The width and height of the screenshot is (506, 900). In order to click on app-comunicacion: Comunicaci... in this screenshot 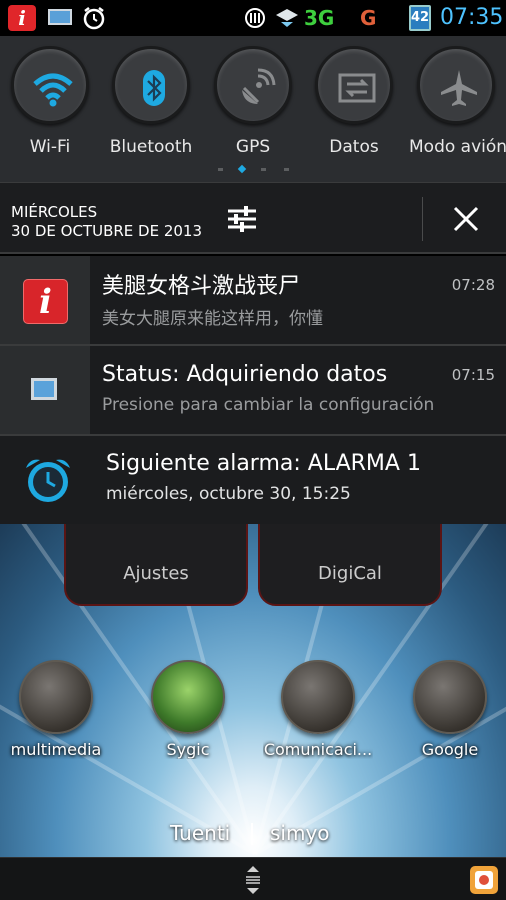, I will do `click(318, 709)`.